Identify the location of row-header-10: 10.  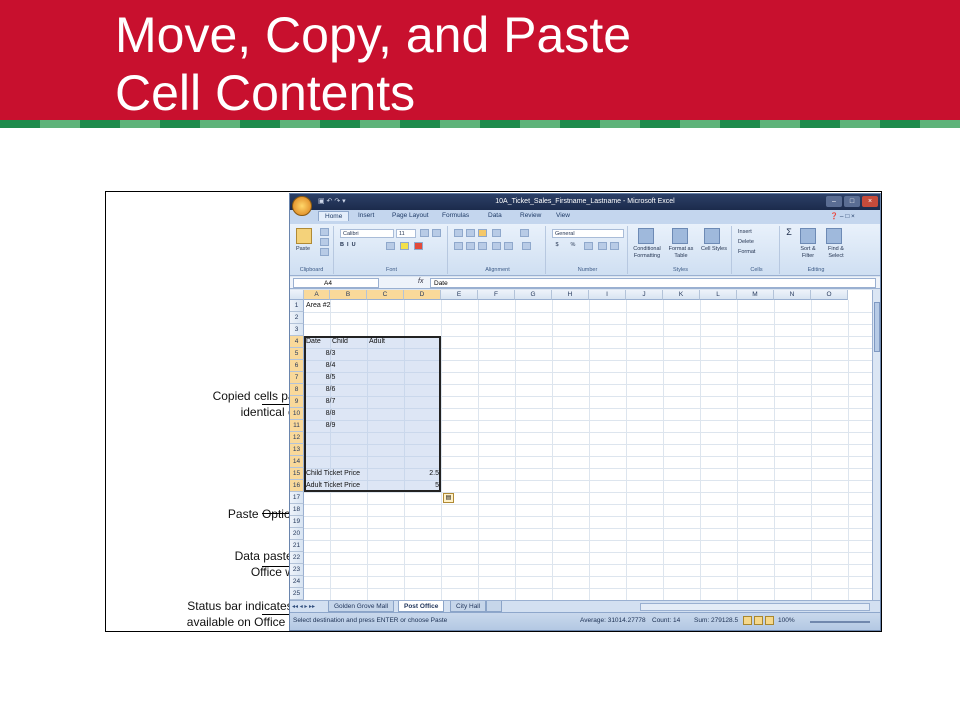
(297, 414).